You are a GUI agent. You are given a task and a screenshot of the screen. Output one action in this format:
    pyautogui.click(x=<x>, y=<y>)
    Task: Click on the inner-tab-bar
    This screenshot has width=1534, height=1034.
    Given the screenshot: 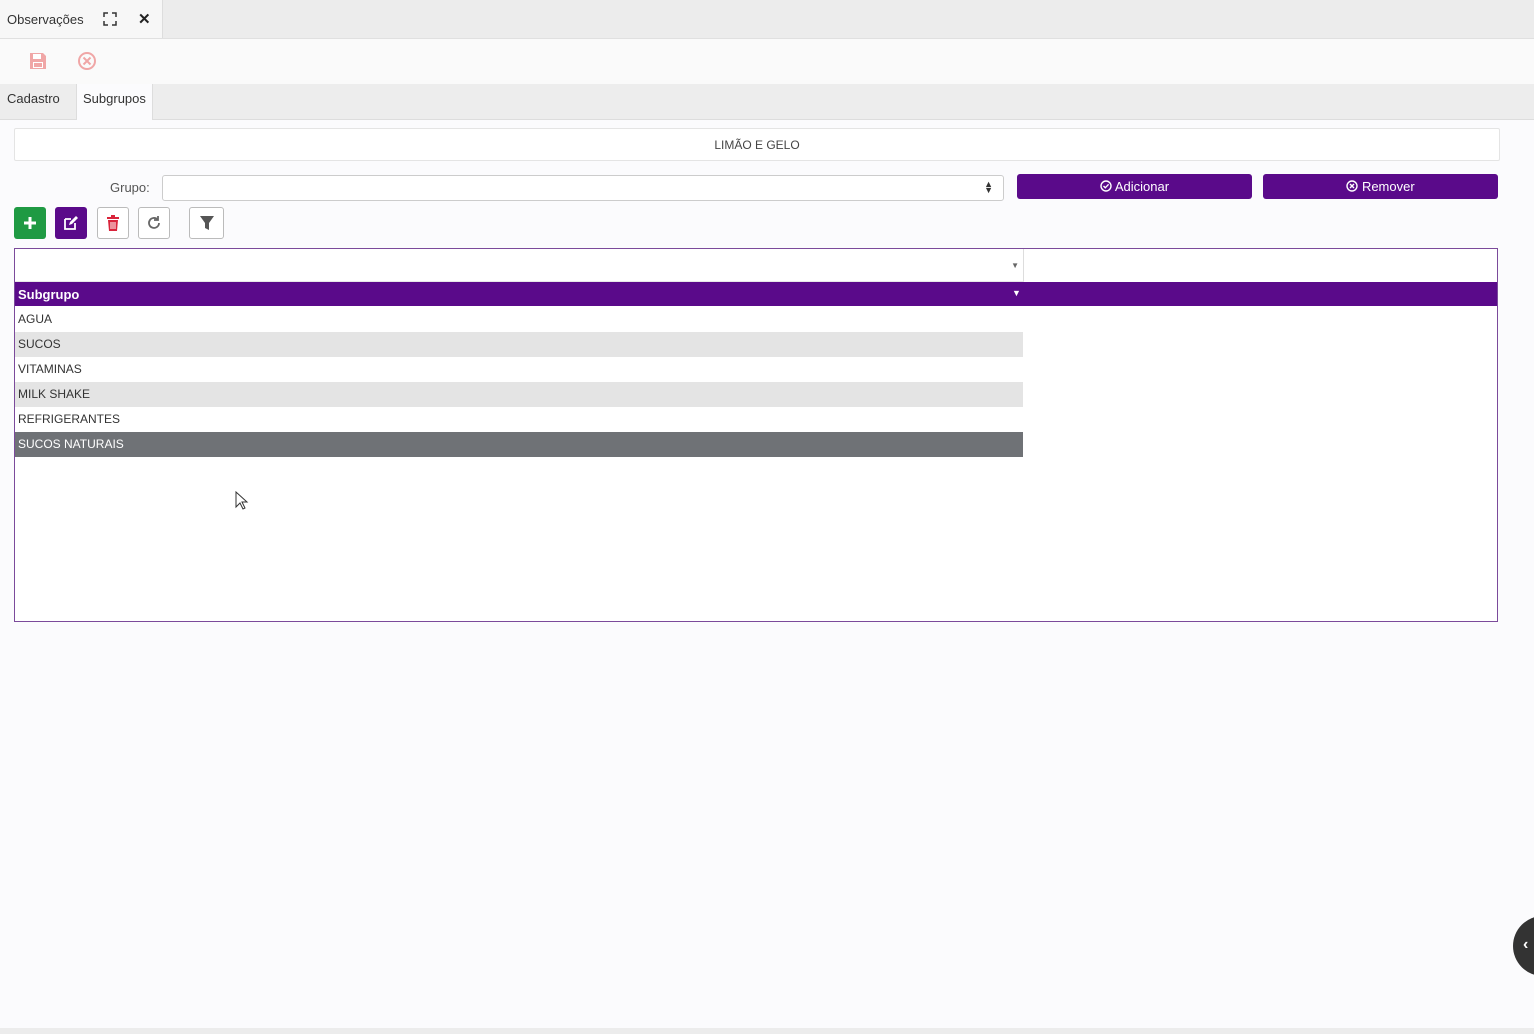 What is the action you would take?
    pyautogui.click(x=767, y=102)
    